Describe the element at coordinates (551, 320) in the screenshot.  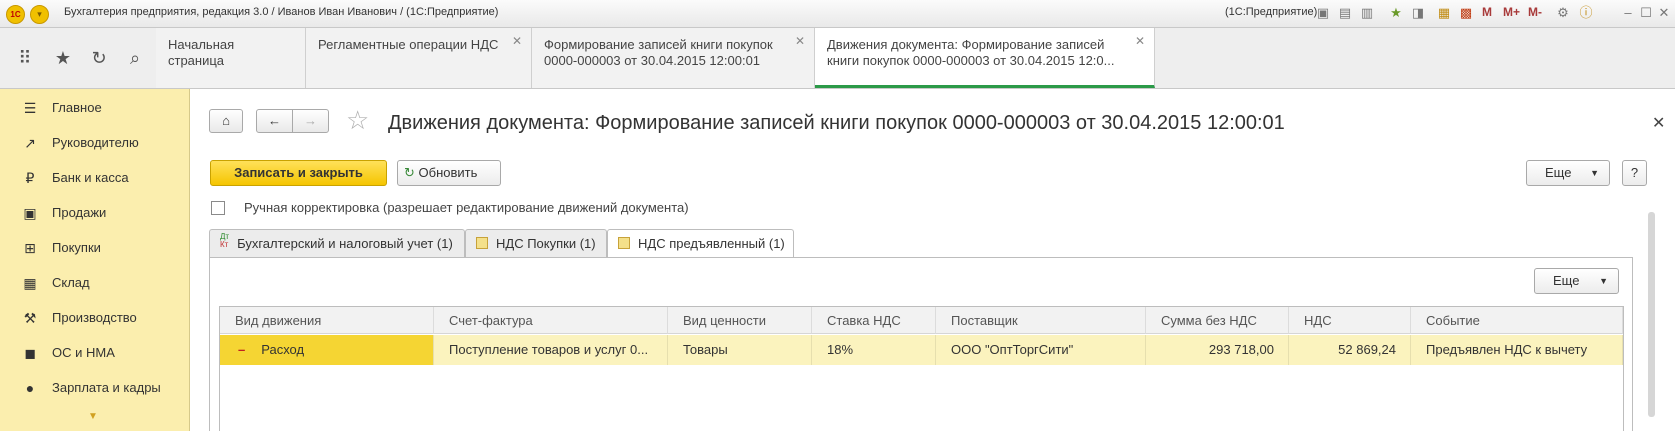
I see `column-header: Счет-фактура` at that location.